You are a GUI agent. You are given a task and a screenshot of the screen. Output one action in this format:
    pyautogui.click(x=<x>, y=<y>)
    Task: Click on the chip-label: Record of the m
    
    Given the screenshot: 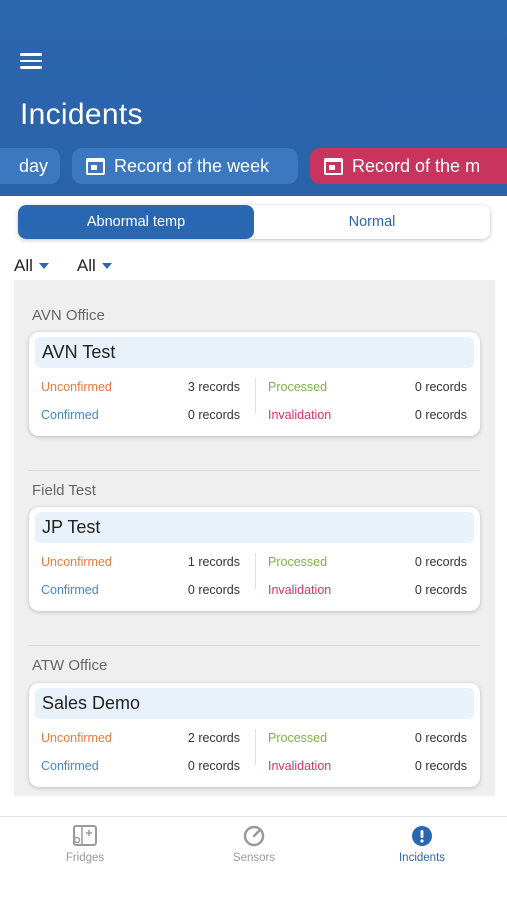 What is the action you would take?
    pyautogui.click(x=416, y=165)
    